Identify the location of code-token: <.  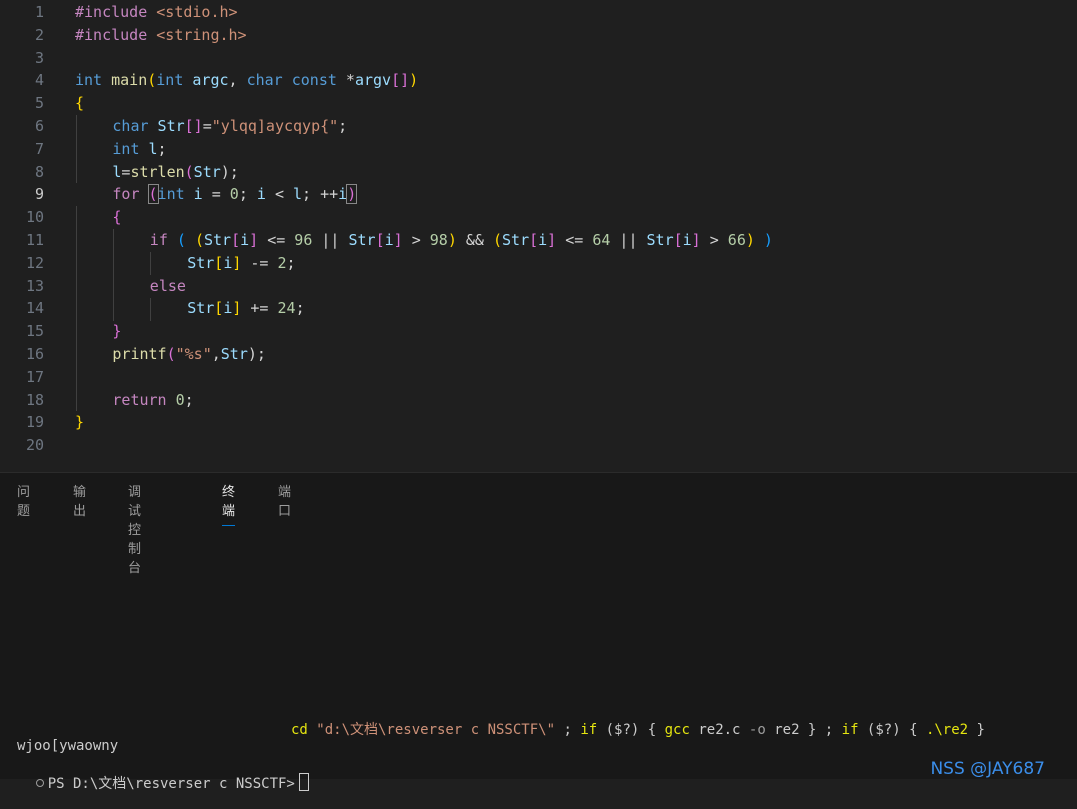
(279, 194).